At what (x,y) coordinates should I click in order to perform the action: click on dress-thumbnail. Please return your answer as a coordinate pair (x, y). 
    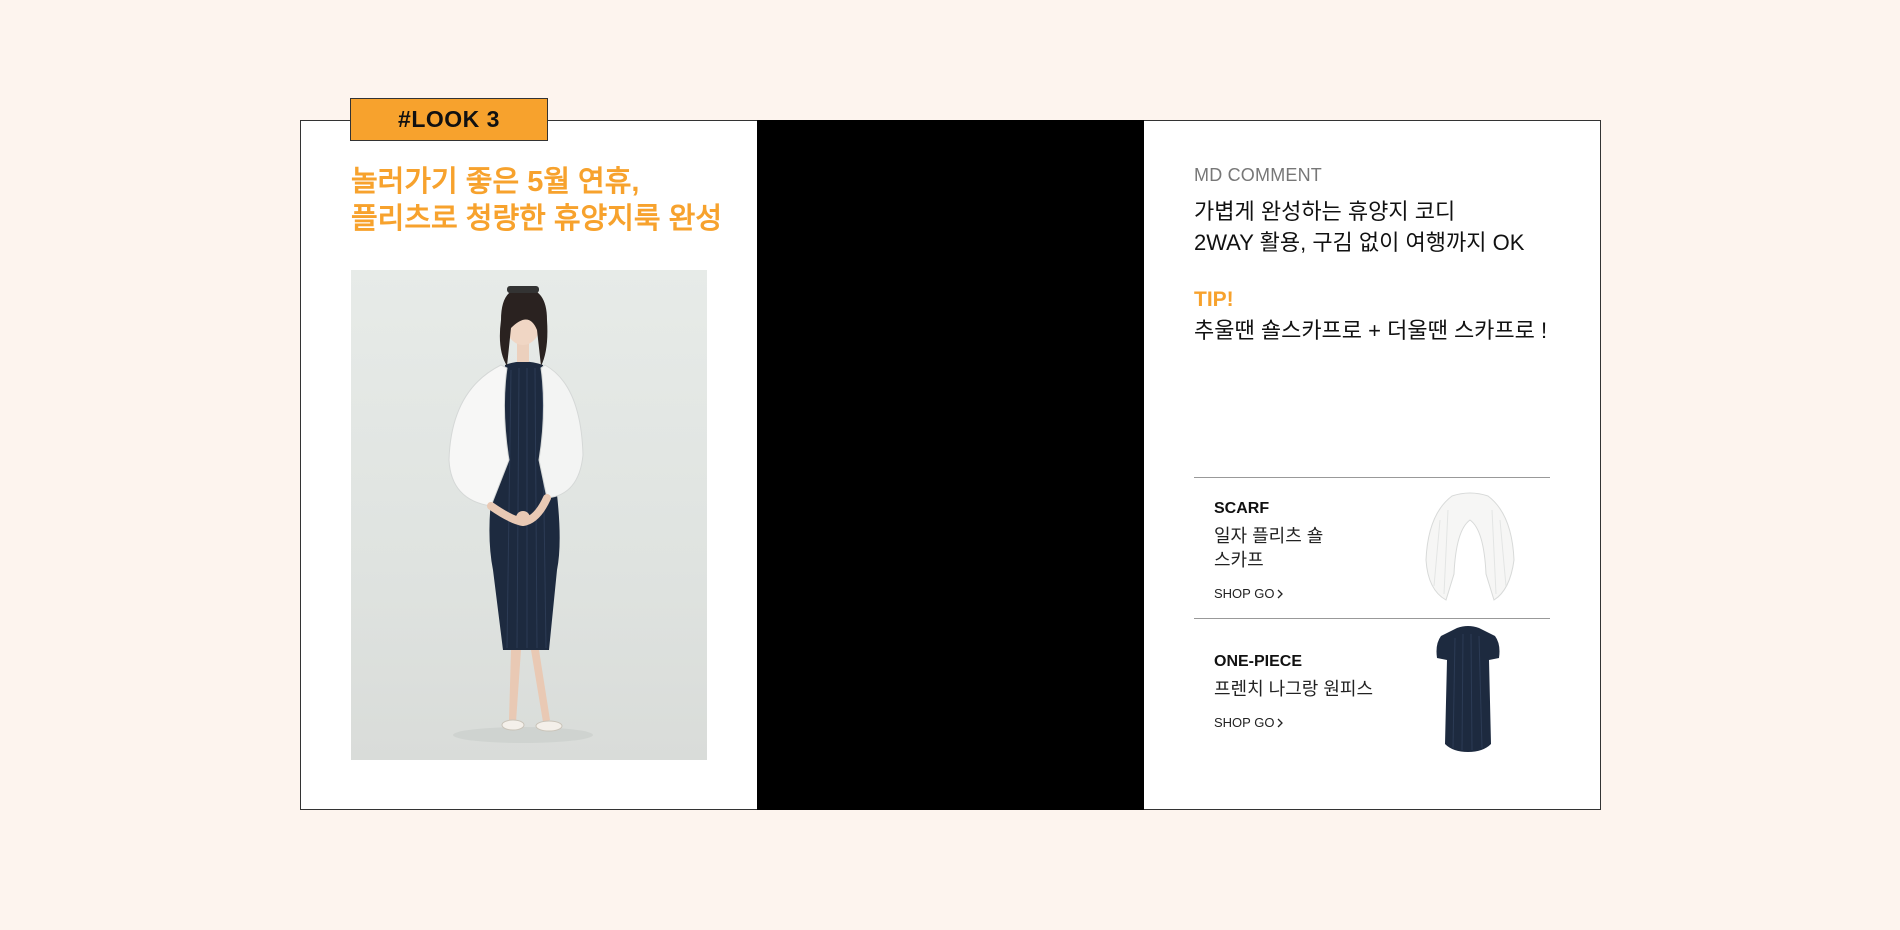
    Looking at the image, I should click on (1468, 690).